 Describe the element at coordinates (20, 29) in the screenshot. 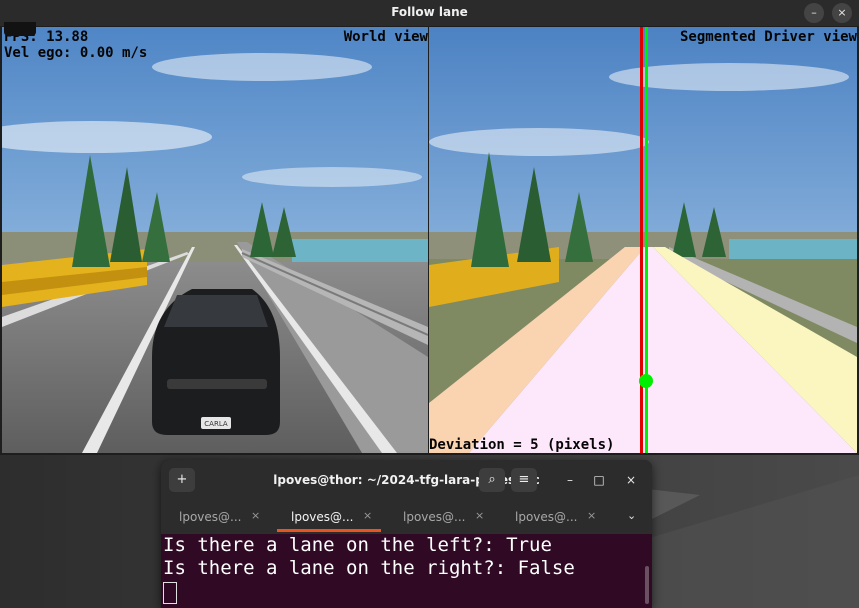

I see `app-icon` at that location.